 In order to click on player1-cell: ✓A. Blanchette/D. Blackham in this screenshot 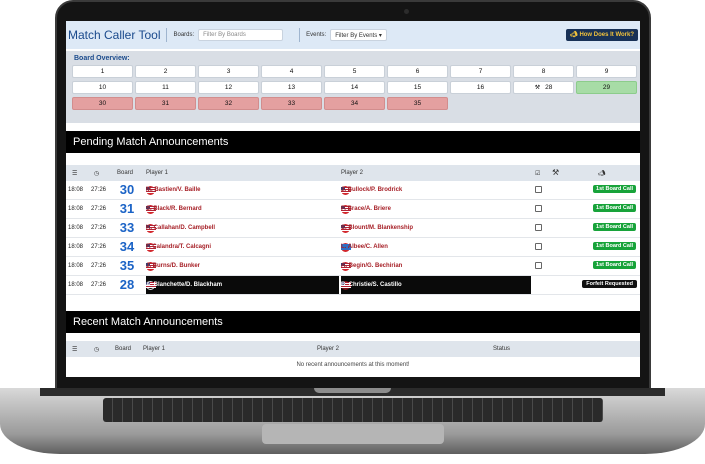, I will do `click(242, 285)`.